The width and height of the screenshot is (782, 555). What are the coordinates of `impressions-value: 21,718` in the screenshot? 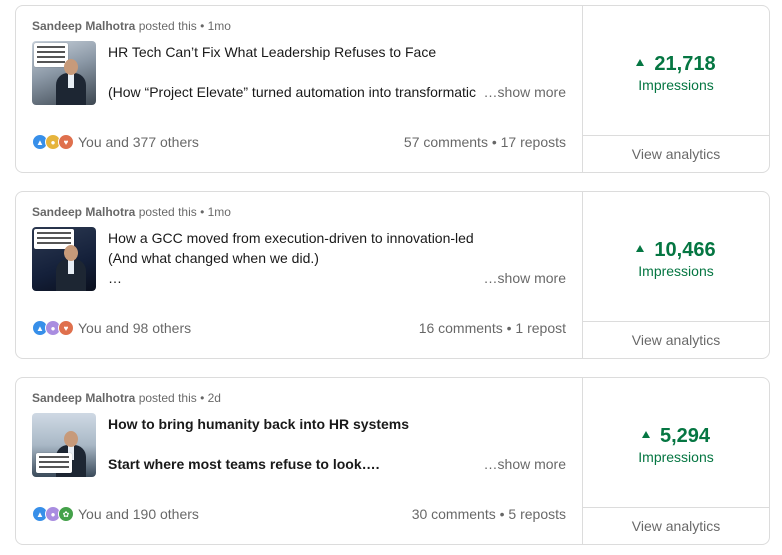 It's located at (685, 64).